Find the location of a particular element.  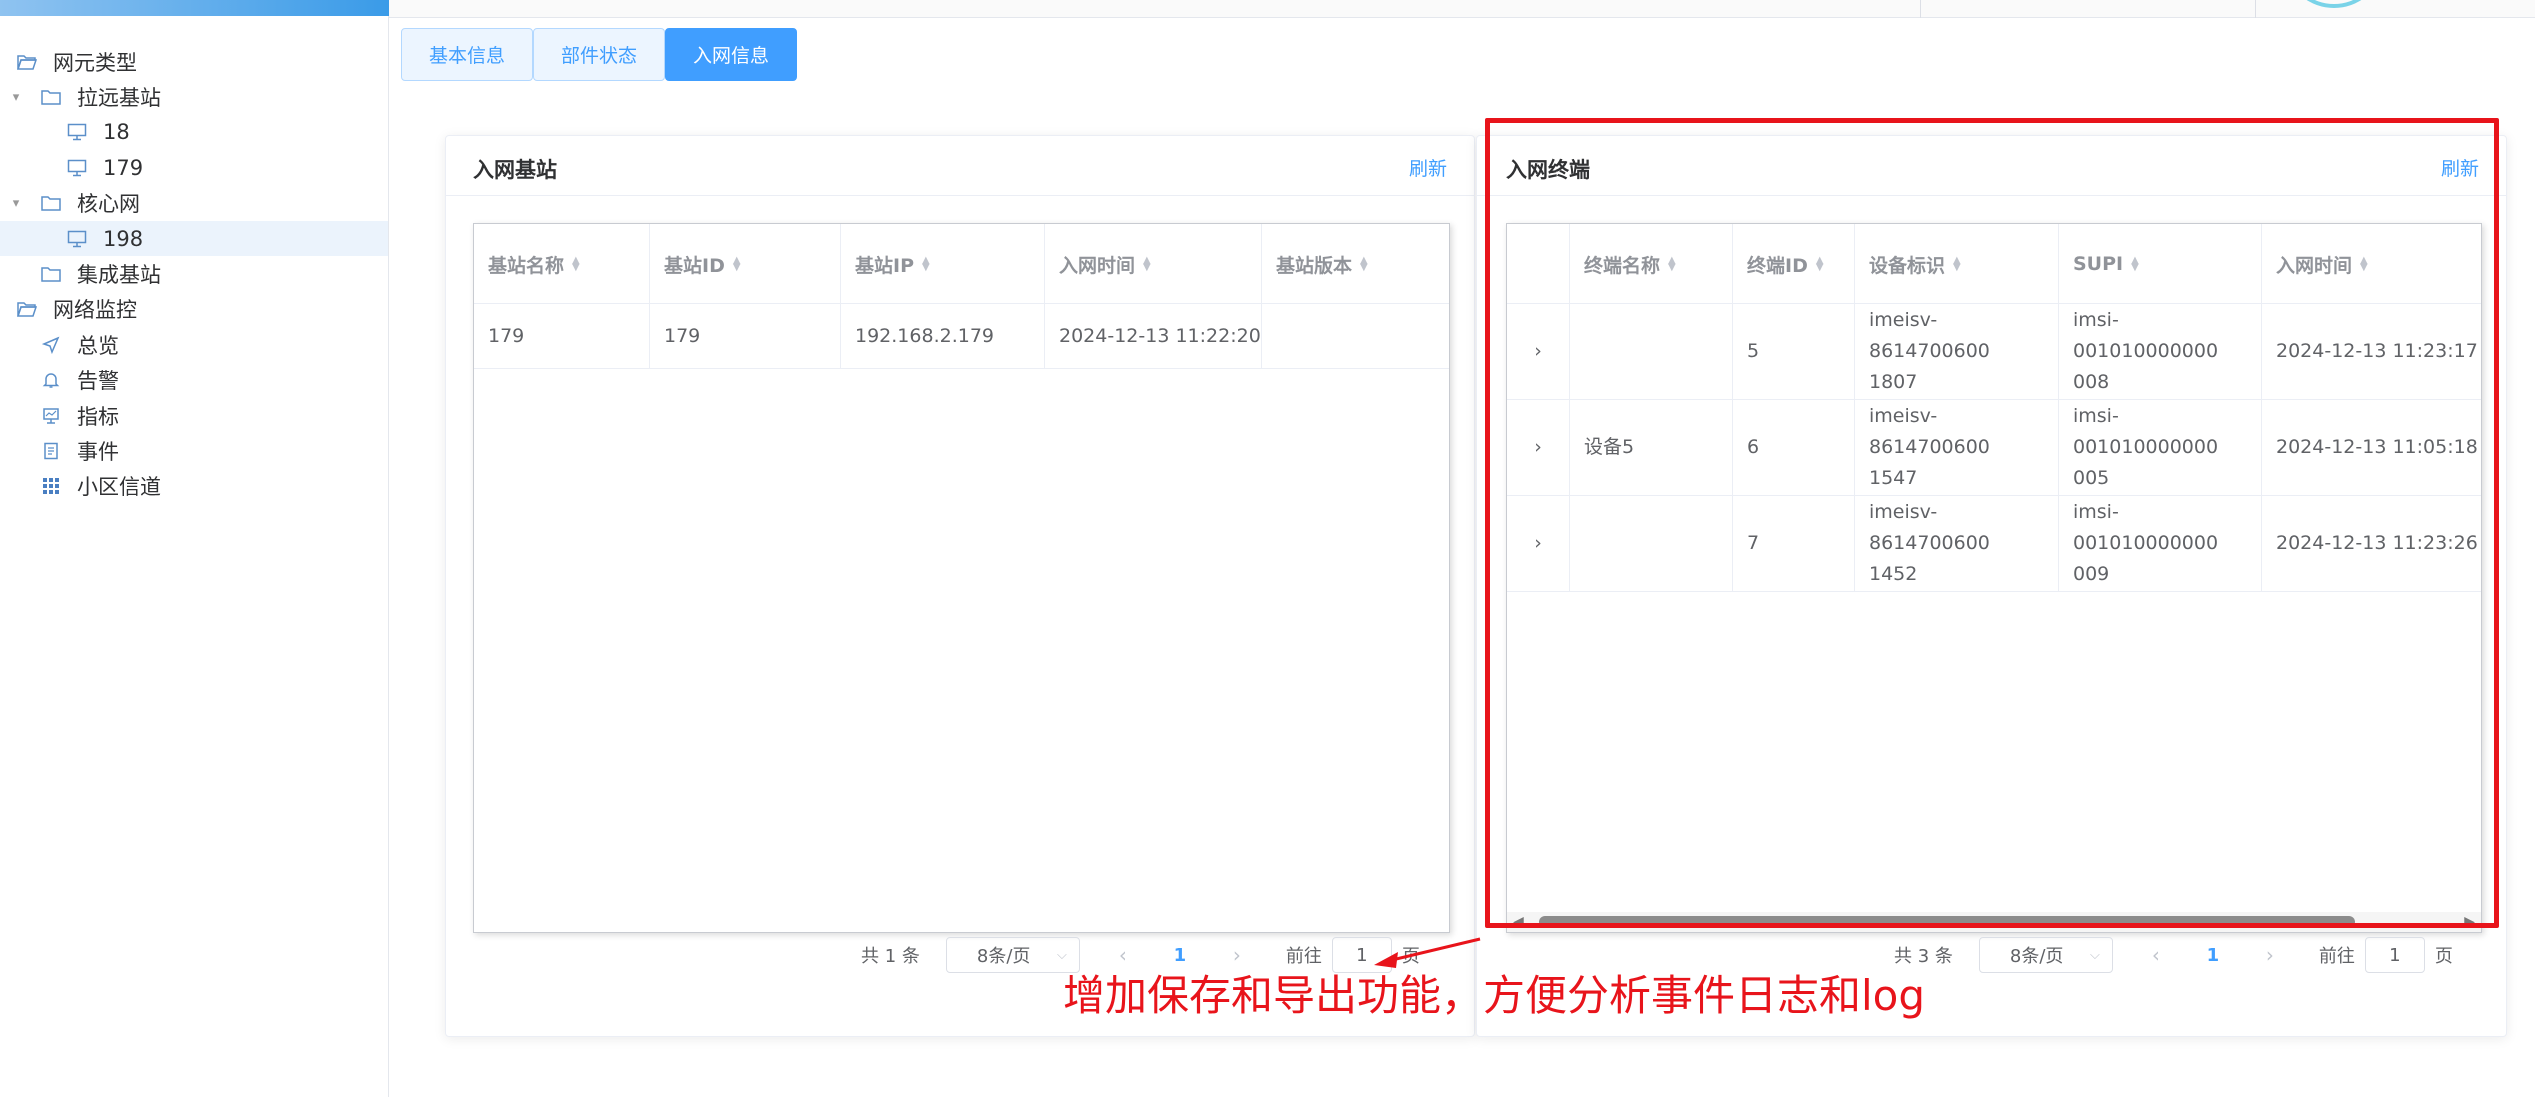

table-header: 基站名称 ▲ ▼ 基站ID ▲ ▼ 基站IP ▲ ▼ 入网时间 ▲ ▼ 基站版本 ▲ ▼ is located at coordinates (961, 264).